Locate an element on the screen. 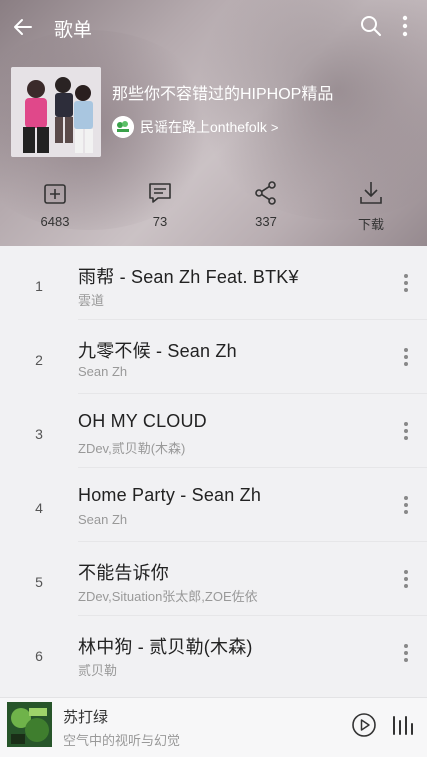  song-row: 1 雨帮 - Sean Zh Feat. BTK¥ 雲道 is located at coordinates (213, 283).